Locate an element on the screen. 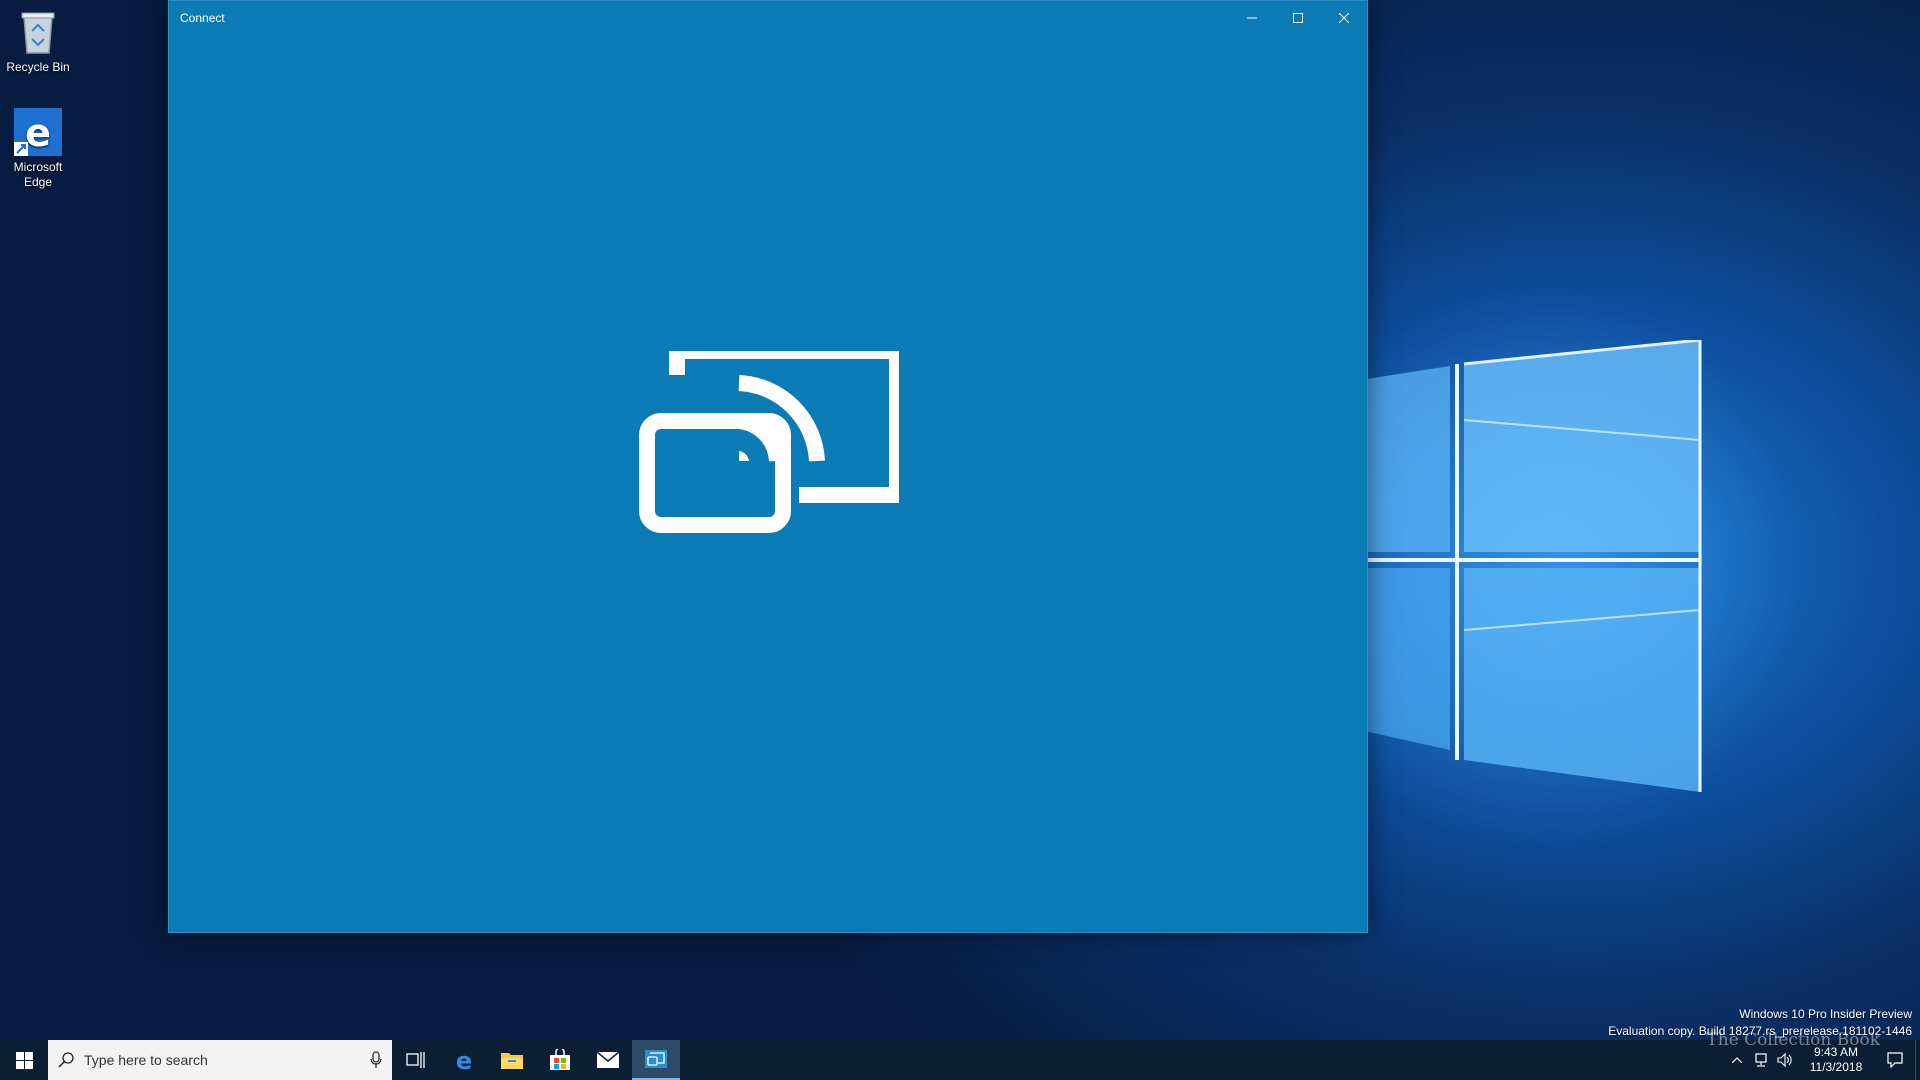  notification-icon is located at coordinates (1895, 1060).